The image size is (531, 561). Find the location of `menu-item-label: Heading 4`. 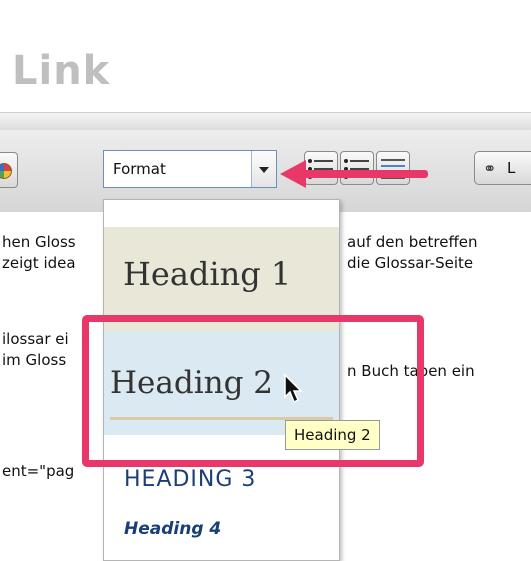

menu-item-label: Heading 4 is located at coordinates (173, 529).